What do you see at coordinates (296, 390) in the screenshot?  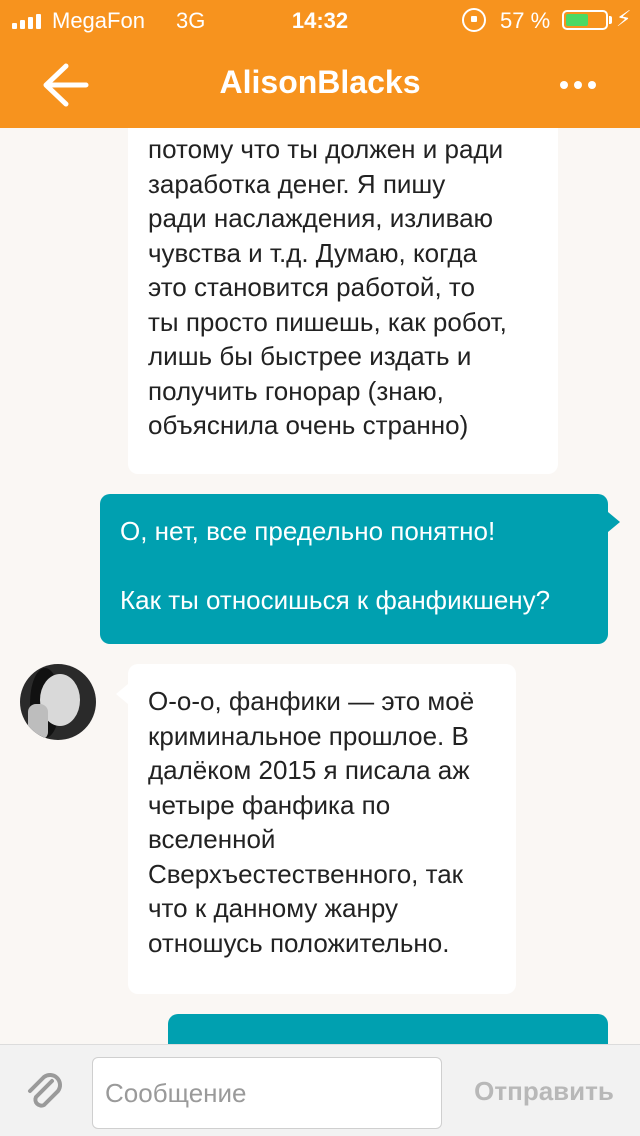 I see `message-line: получить гонорар (знаю,` at bounding box center [296, 390].